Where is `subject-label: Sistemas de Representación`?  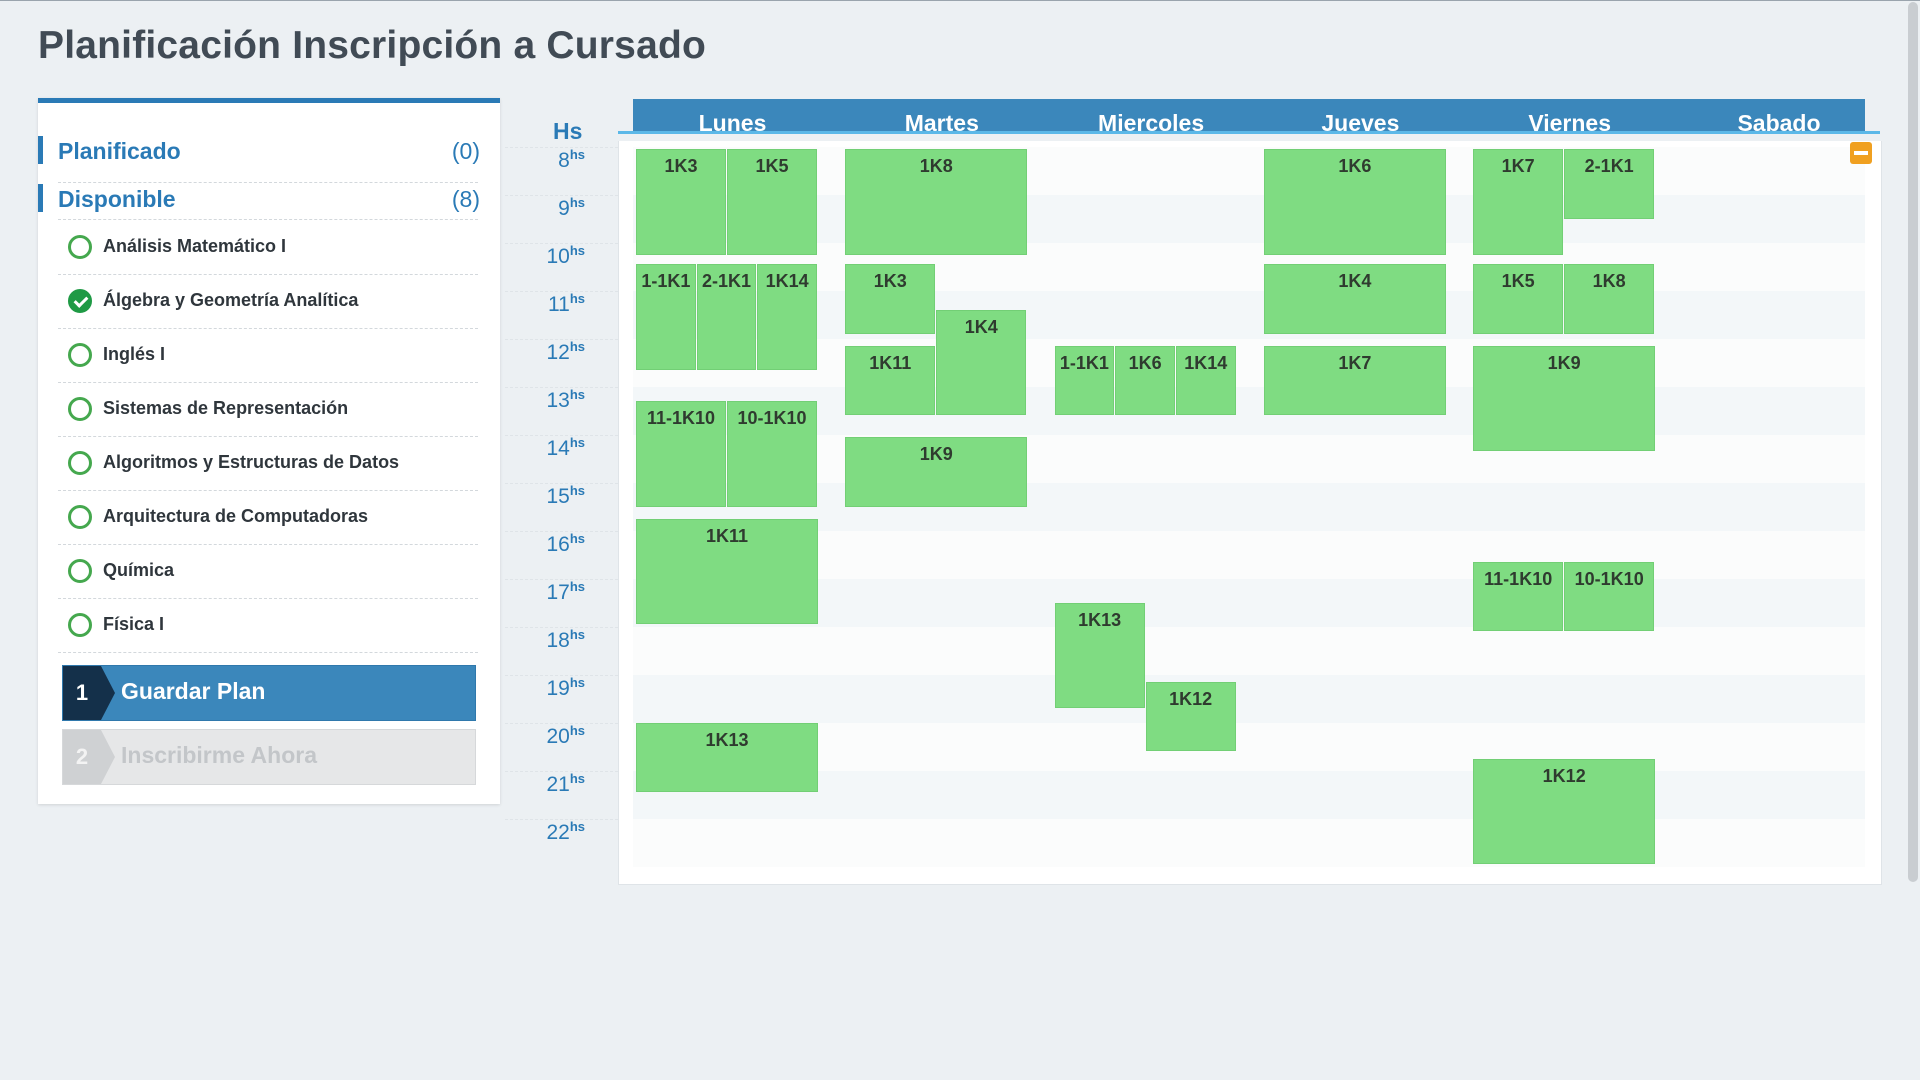 subject-label: Sistemas de Representación is located at coordinates (226, 408).